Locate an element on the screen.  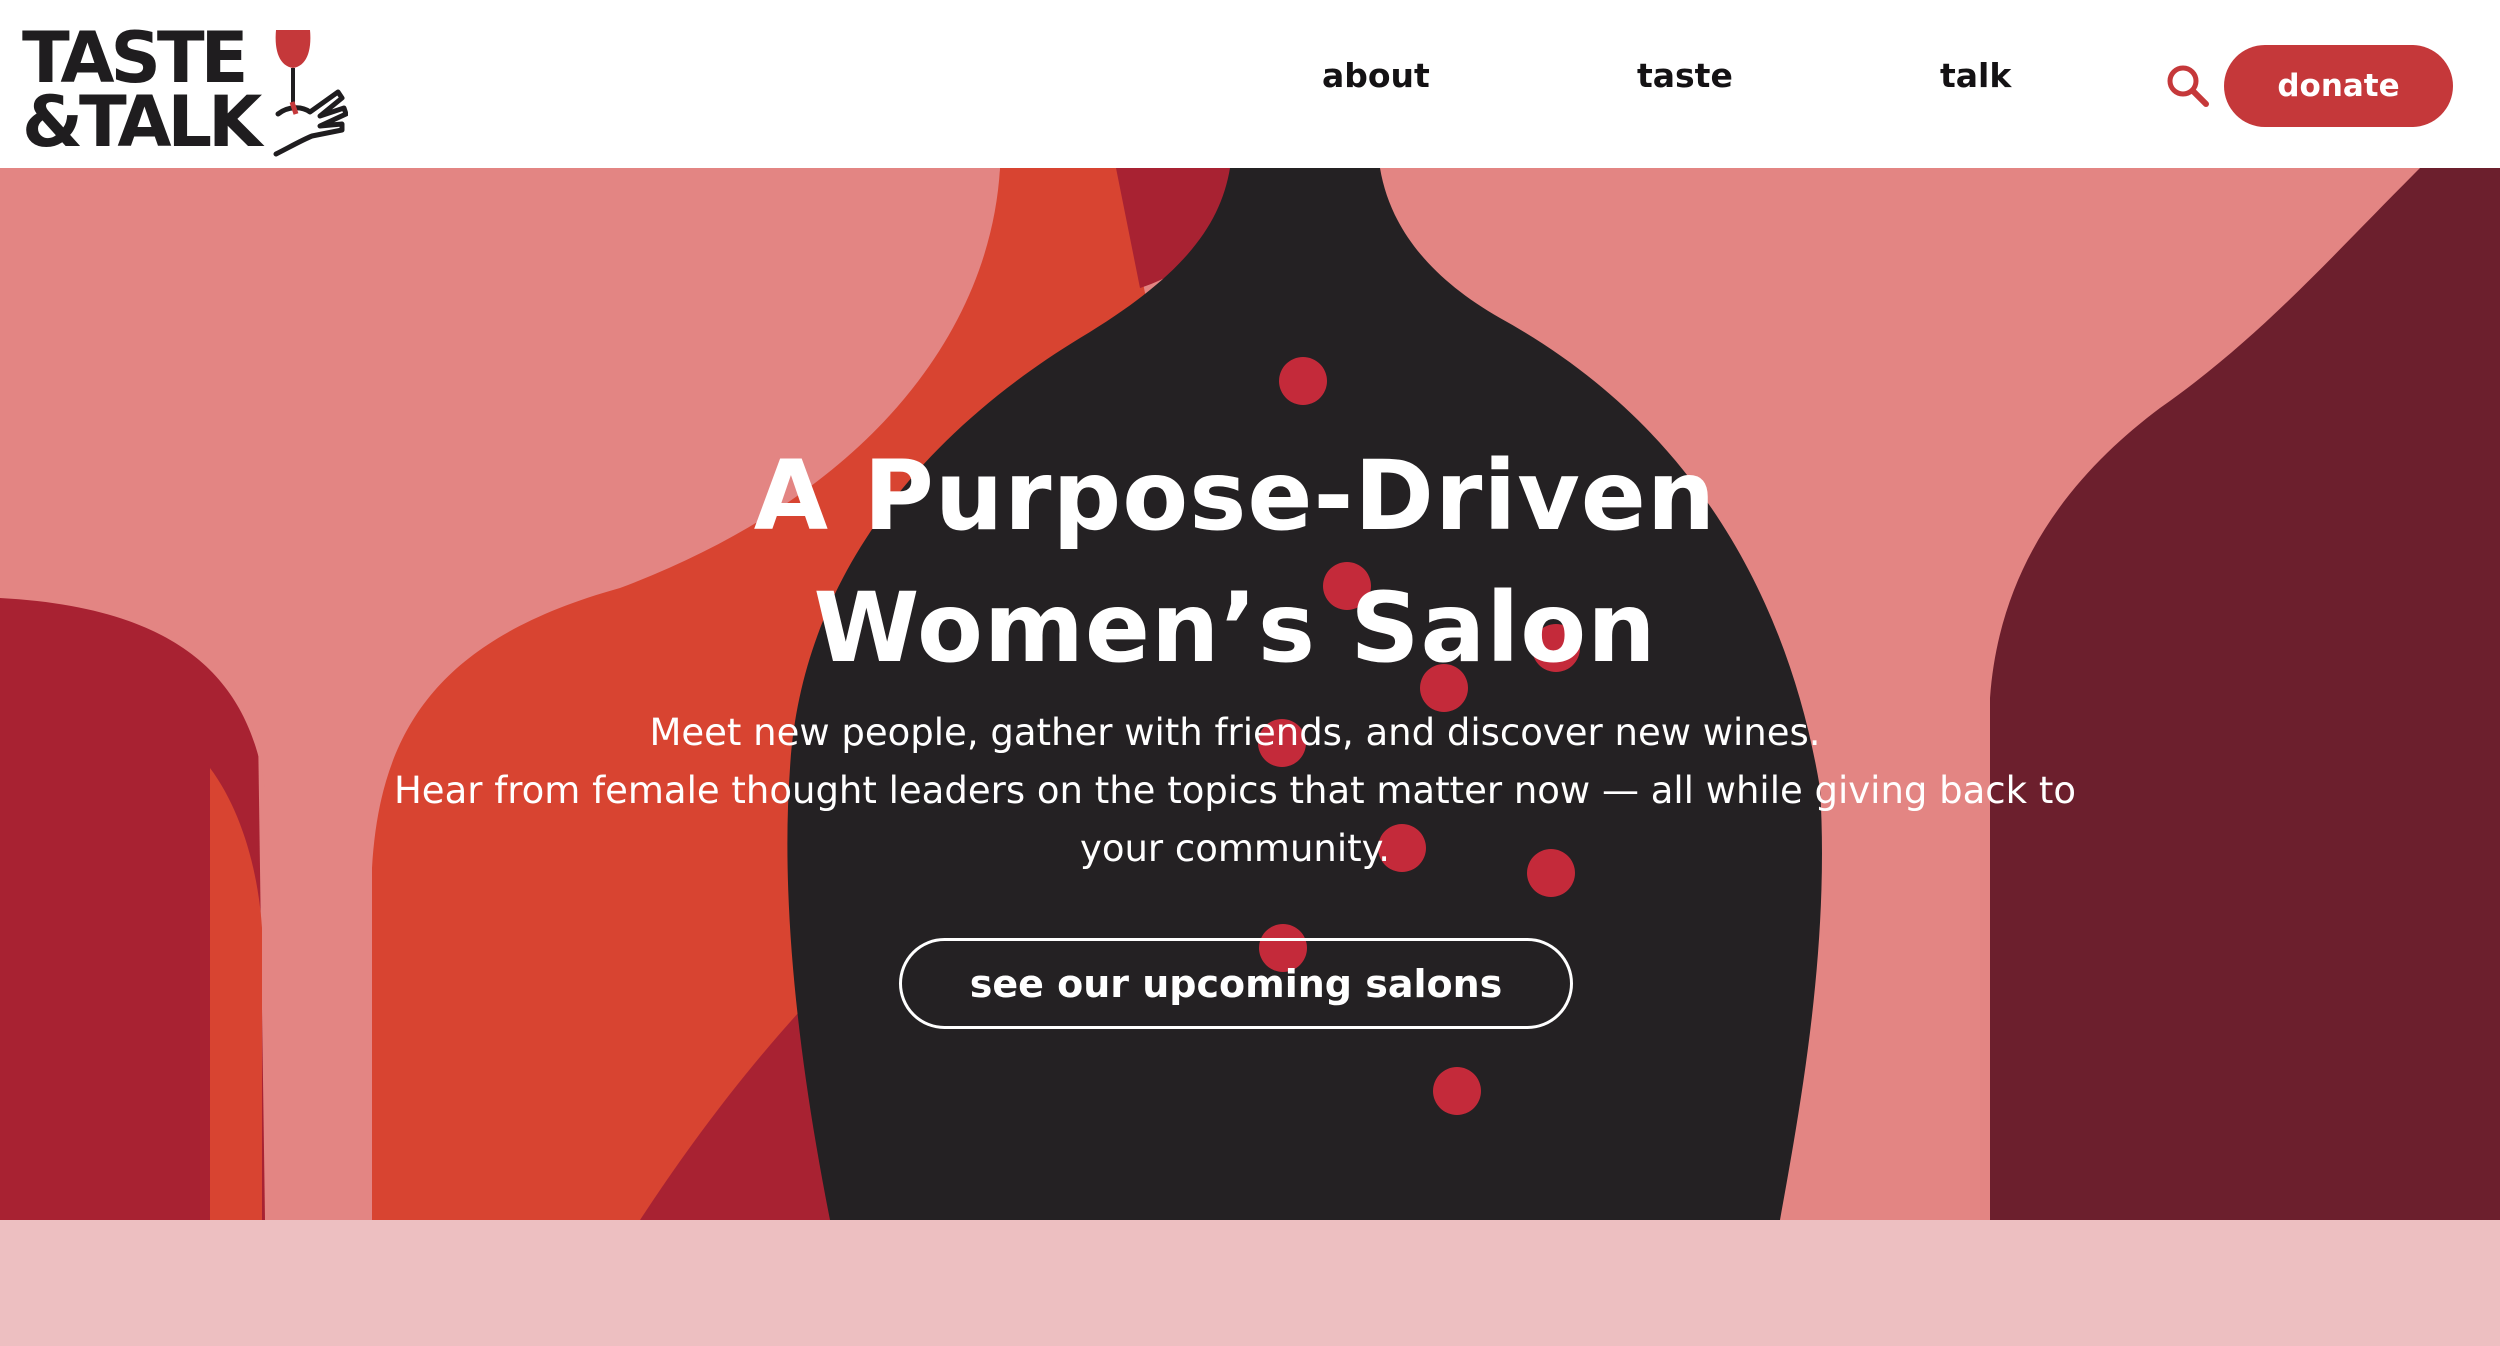
nav-link-taste: taste is located at coordinates (1685, 75).